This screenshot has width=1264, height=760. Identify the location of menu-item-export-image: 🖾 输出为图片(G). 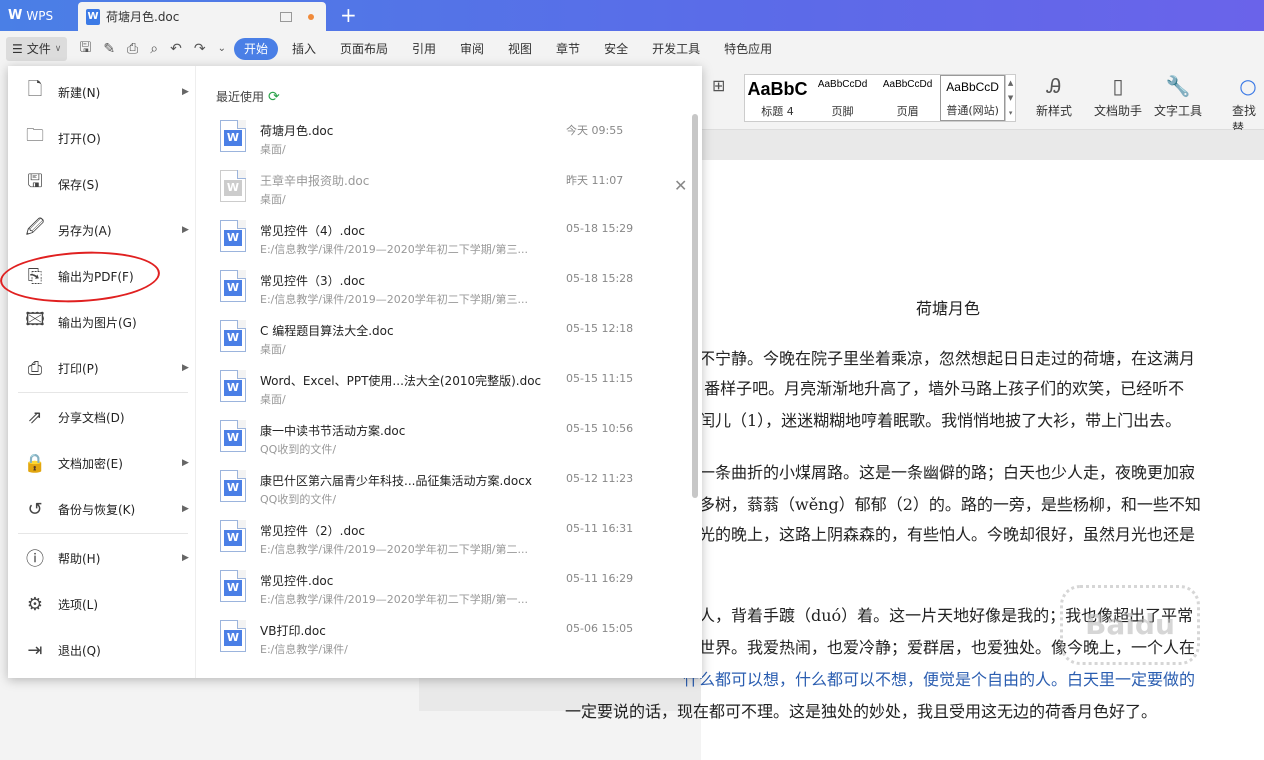
(102, 322).